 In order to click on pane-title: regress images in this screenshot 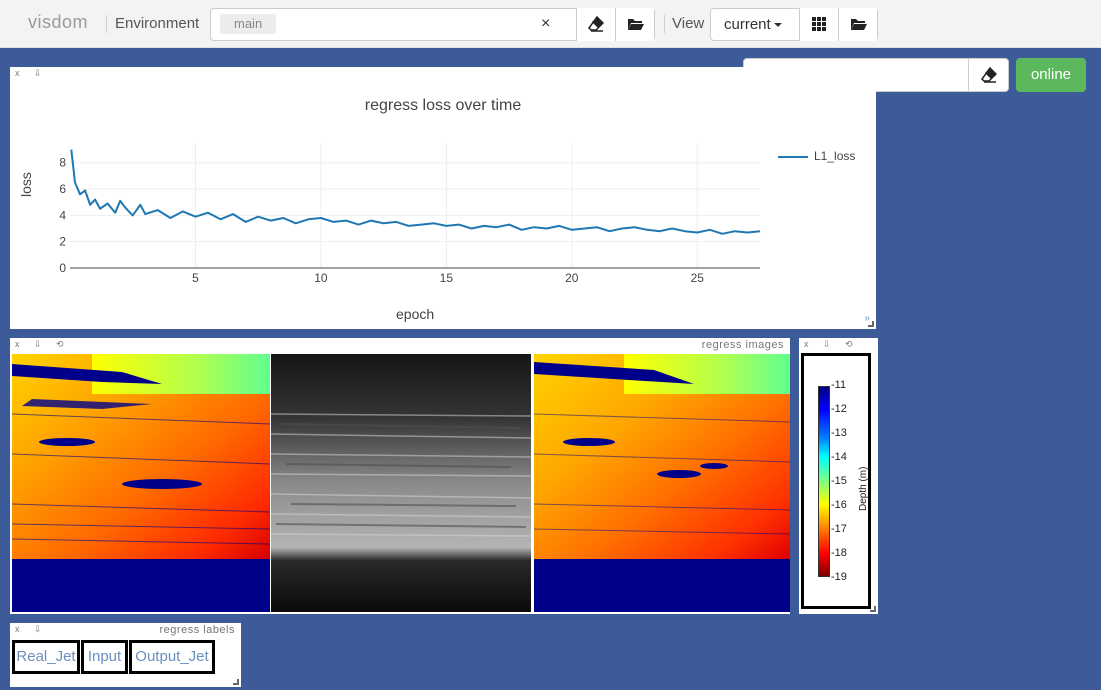, I will do `click(742, 345)`.